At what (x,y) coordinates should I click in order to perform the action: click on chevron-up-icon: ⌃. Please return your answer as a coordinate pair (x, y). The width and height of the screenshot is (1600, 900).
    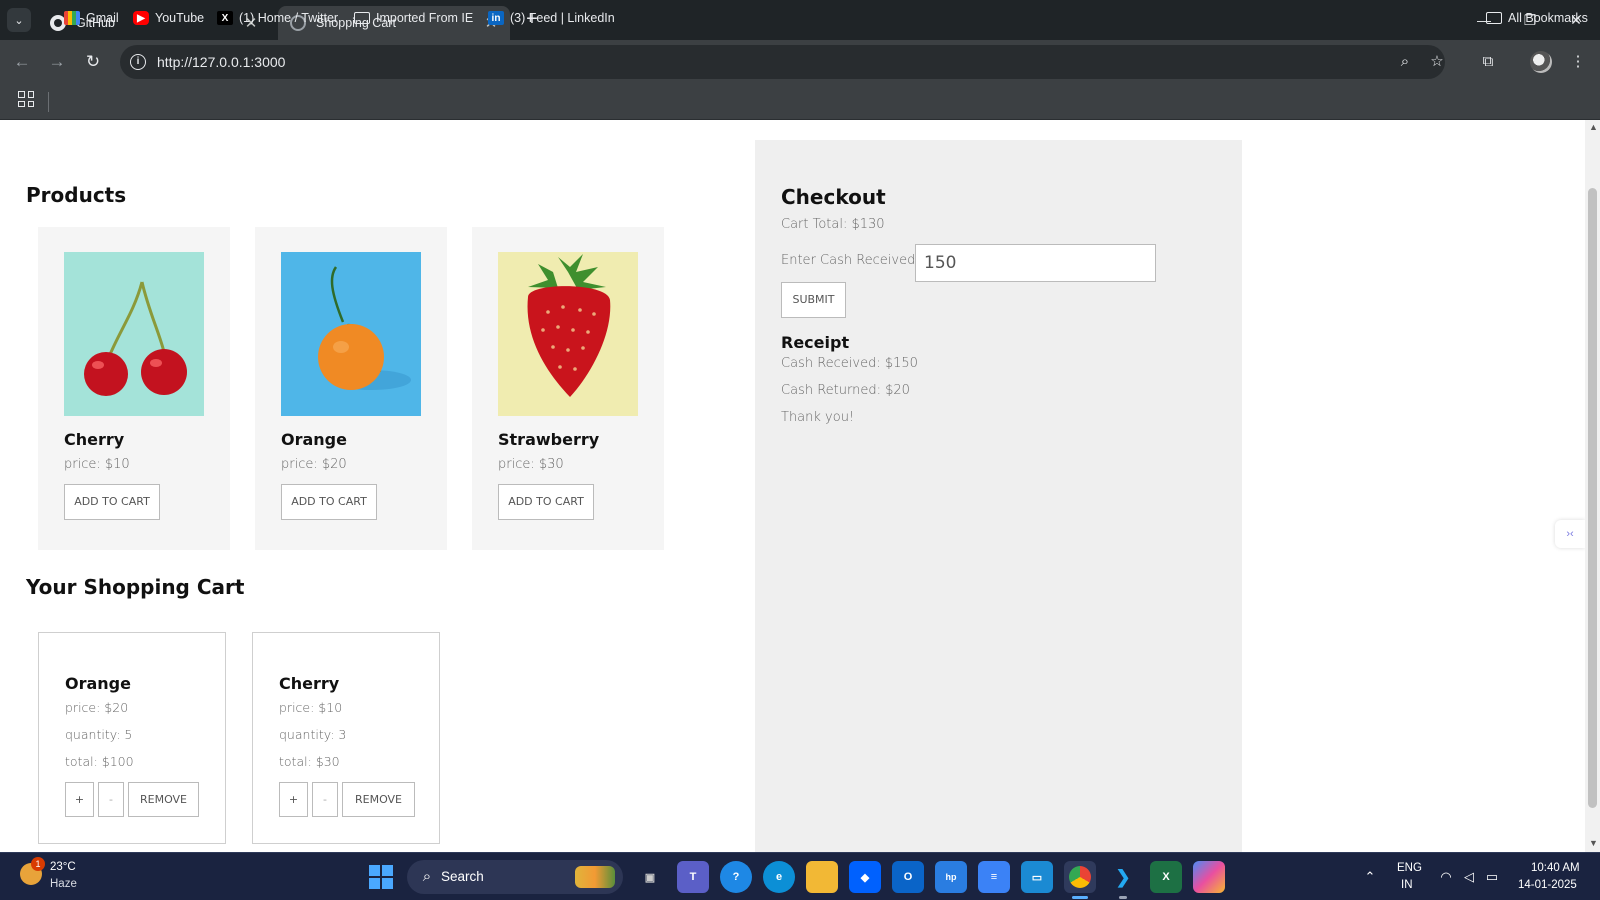
    Looking at the image, I should click on (1370, 877).